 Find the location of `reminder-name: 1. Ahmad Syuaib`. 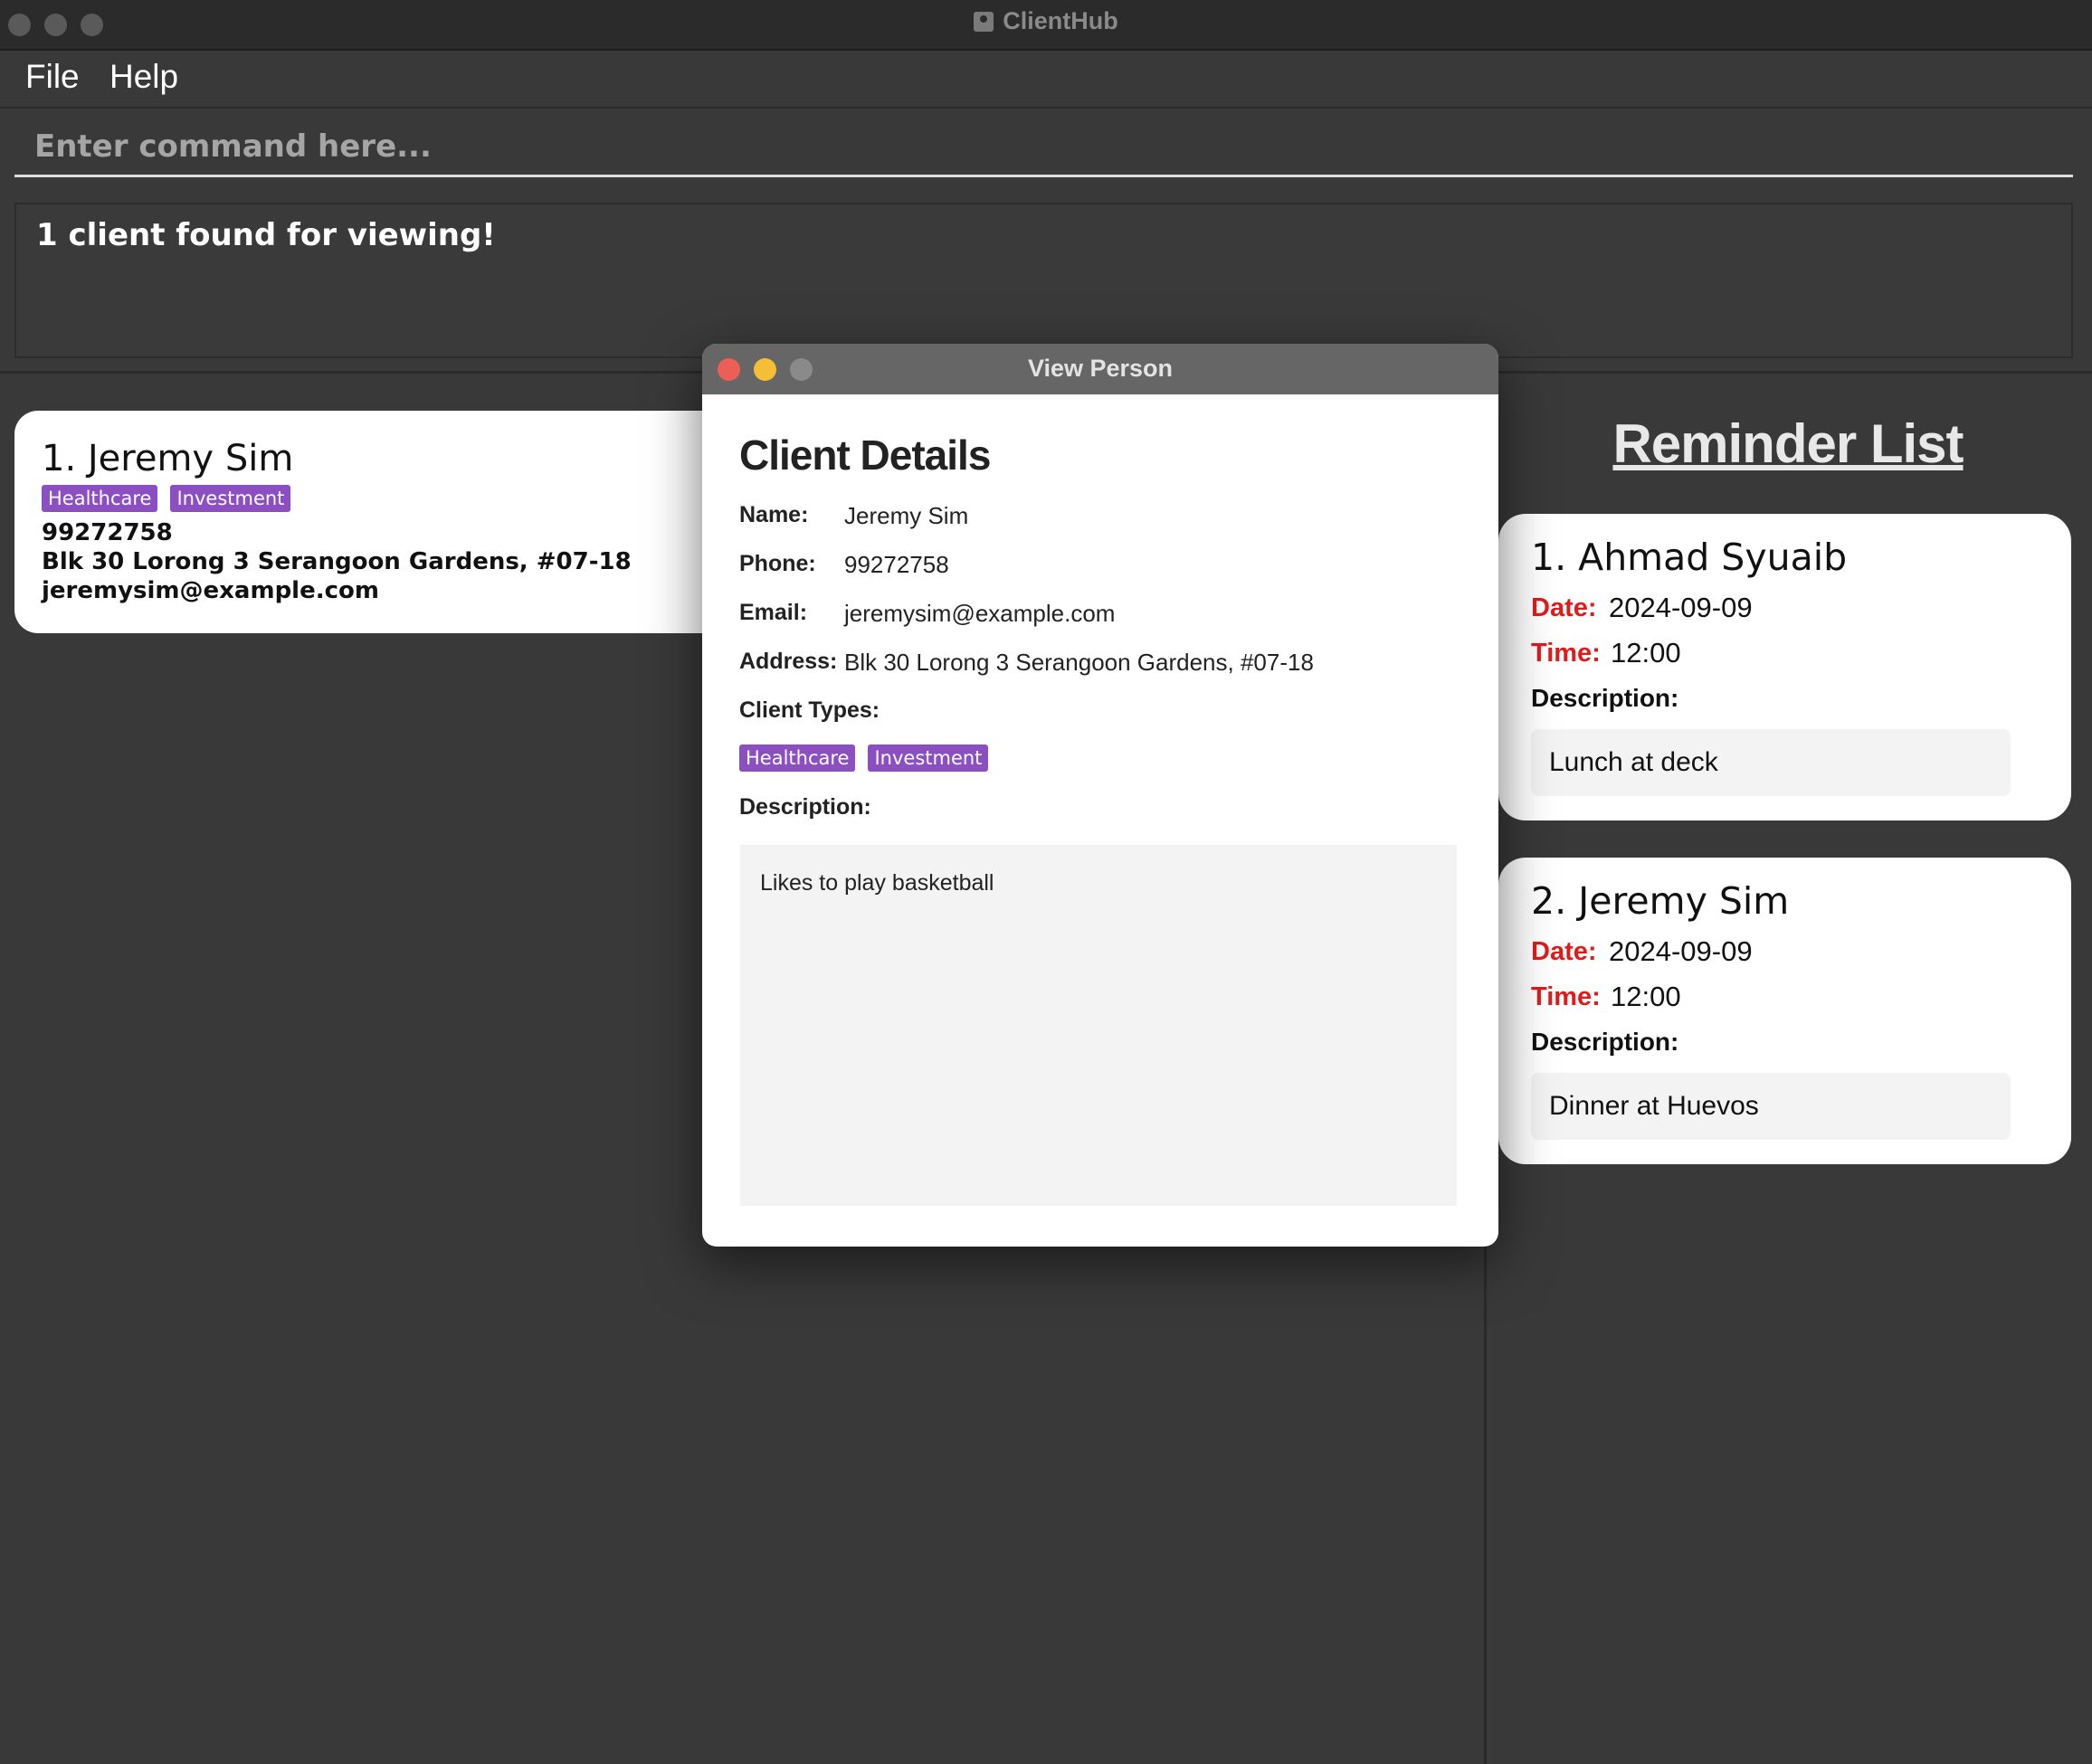

reminder-name: 1. Ahmad Syuaib is located at coordinates (1689, 557).